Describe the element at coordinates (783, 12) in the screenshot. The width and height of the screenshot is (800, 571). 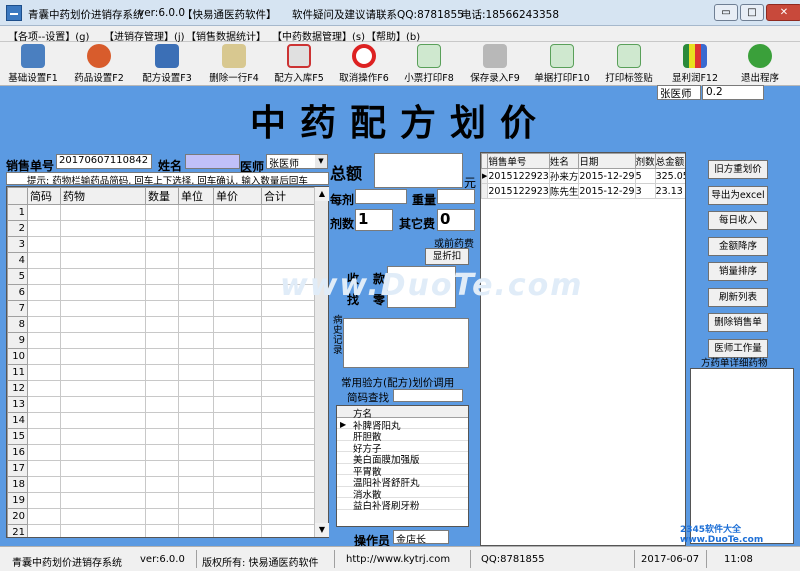
I see `close-button: ✕` at that location.